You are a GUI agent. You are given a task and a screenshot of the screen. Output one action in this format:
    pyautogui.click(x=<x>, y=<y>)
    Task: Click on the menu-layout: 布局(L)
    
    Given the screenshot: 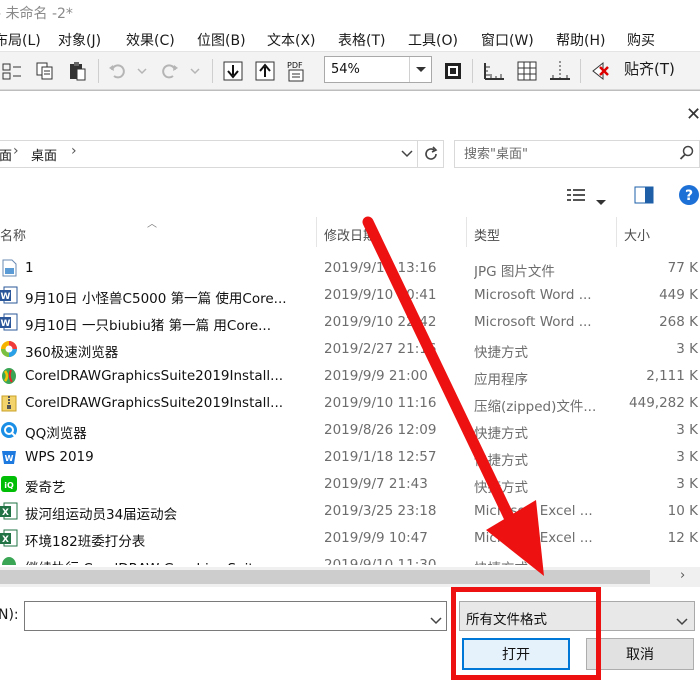 What is the action you would take?
    pyautogui.click(x=20, y=40)
    